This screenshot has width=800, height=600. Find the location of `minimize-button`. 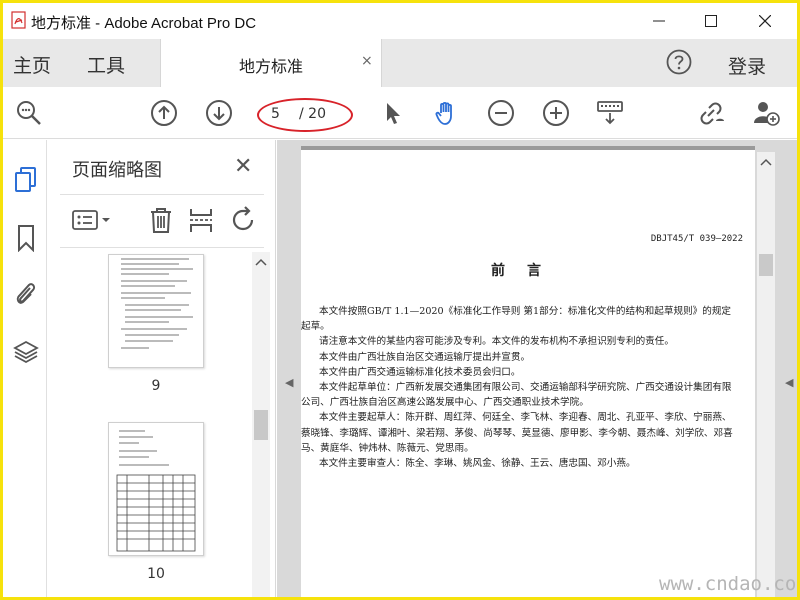

minimize-button is located at coordinates (659, 21).